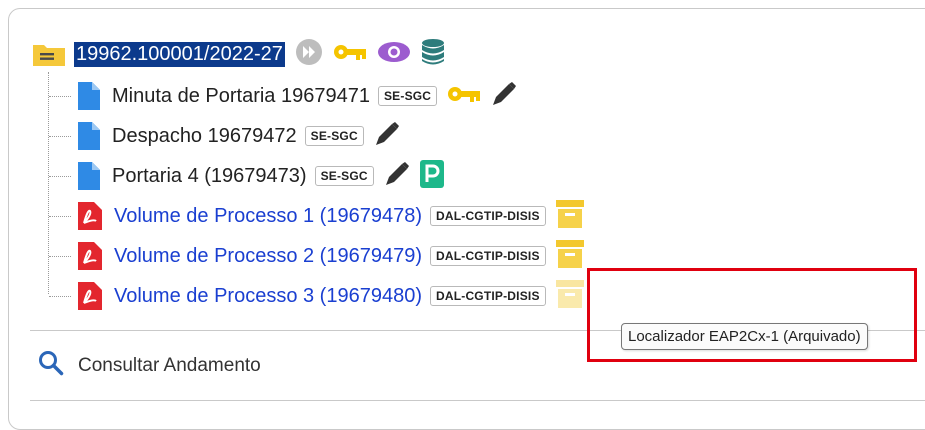  Describe the element at coordinates (169, 366) in the screenshot. I see `consult-label: Consultar Andamento` at that location.